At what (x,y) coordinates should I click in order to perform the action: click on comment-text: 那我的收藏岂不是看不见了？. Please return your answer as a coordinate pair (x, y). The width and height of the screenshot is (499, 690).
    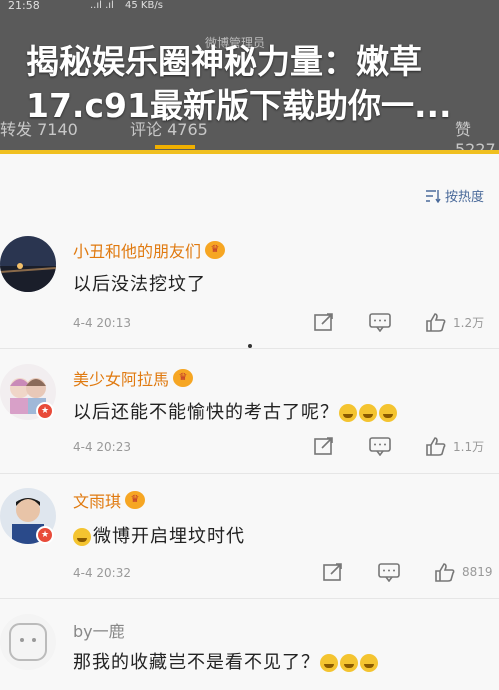
    Looking at the image, I should click on (226, 661).